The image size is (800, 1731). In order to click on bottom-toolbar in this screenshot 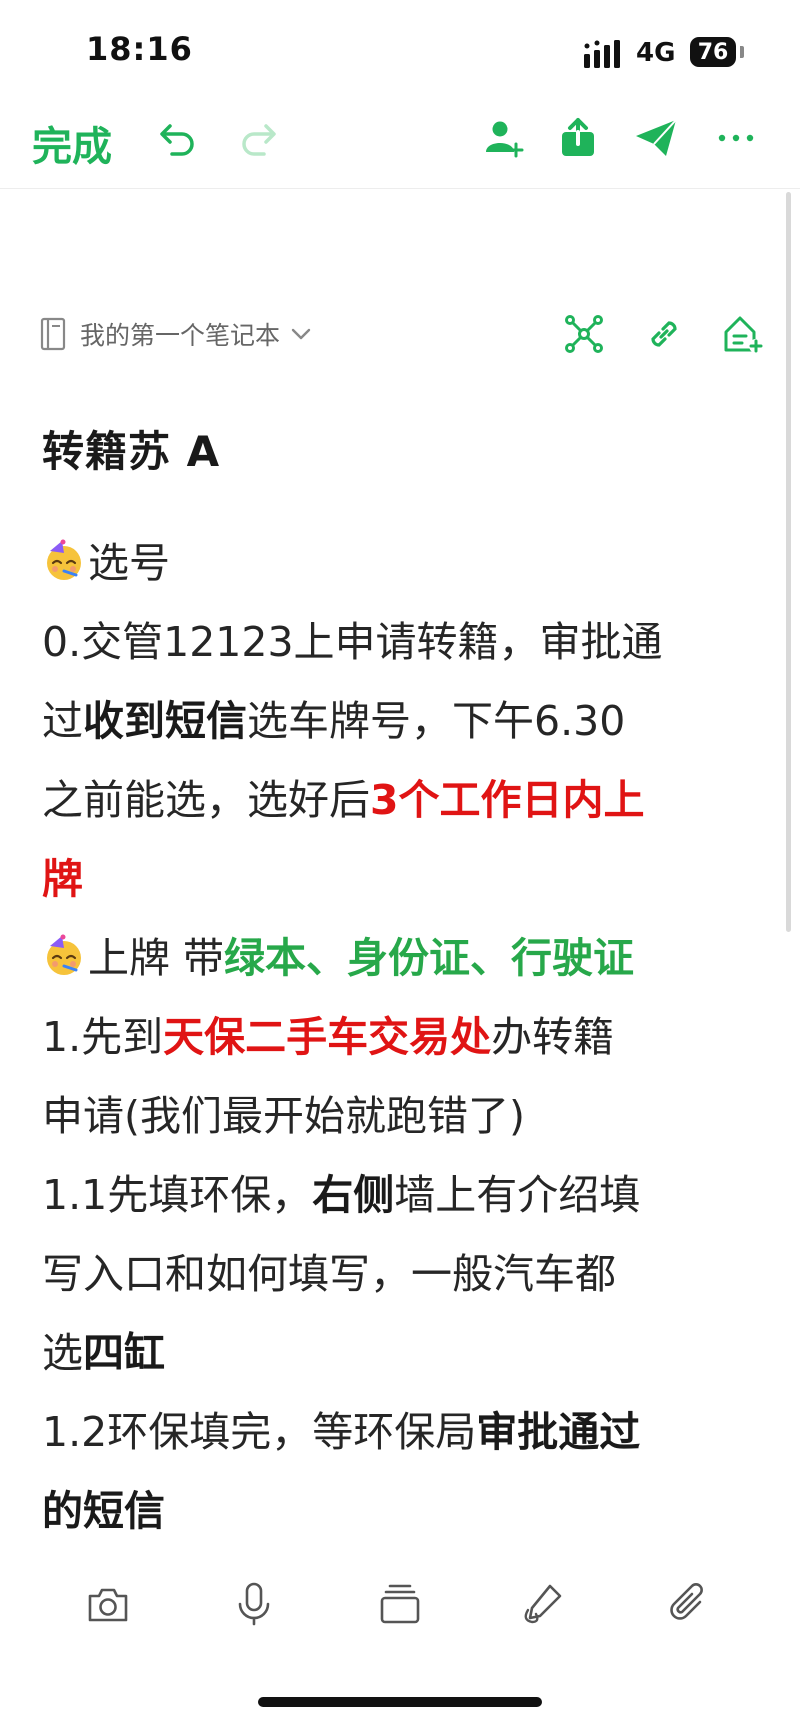, I will do `click(400, 1615)`.